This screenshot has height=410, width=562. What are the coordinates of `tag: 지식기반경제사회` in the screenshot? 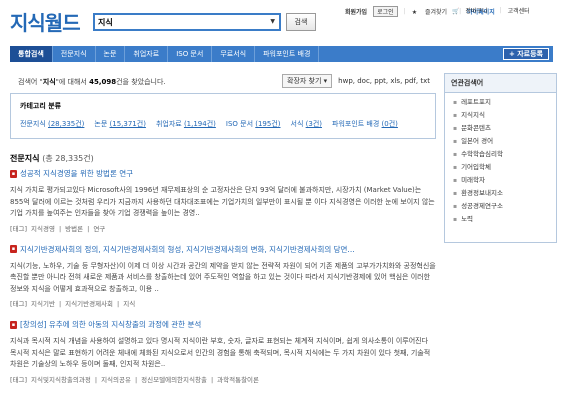 It's located at (89, 304).